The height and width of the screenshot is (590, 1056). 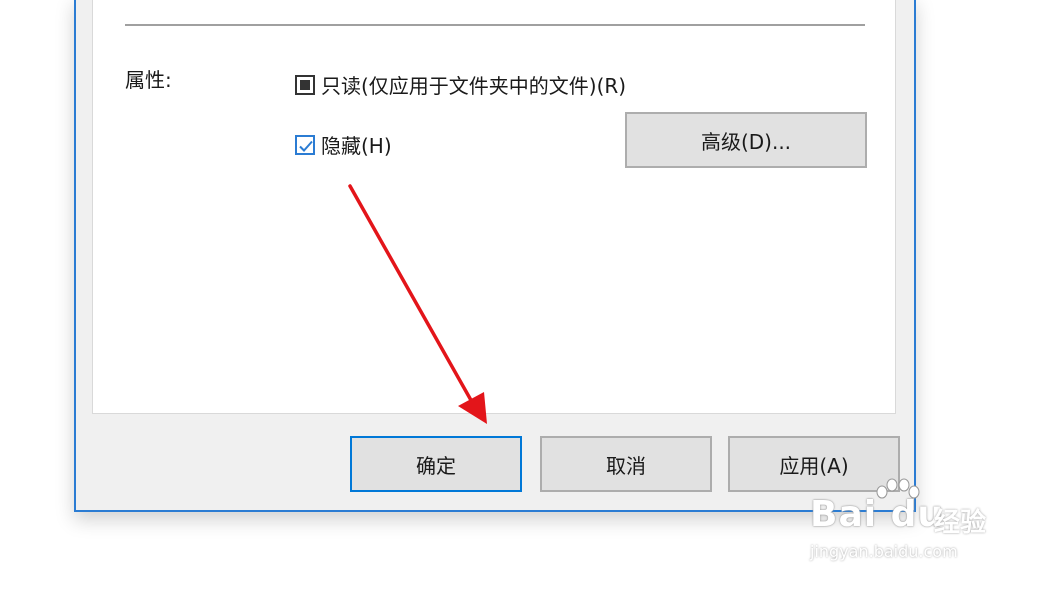 I want to click on hidden-checkbox-box, so click(x=305, y=144).